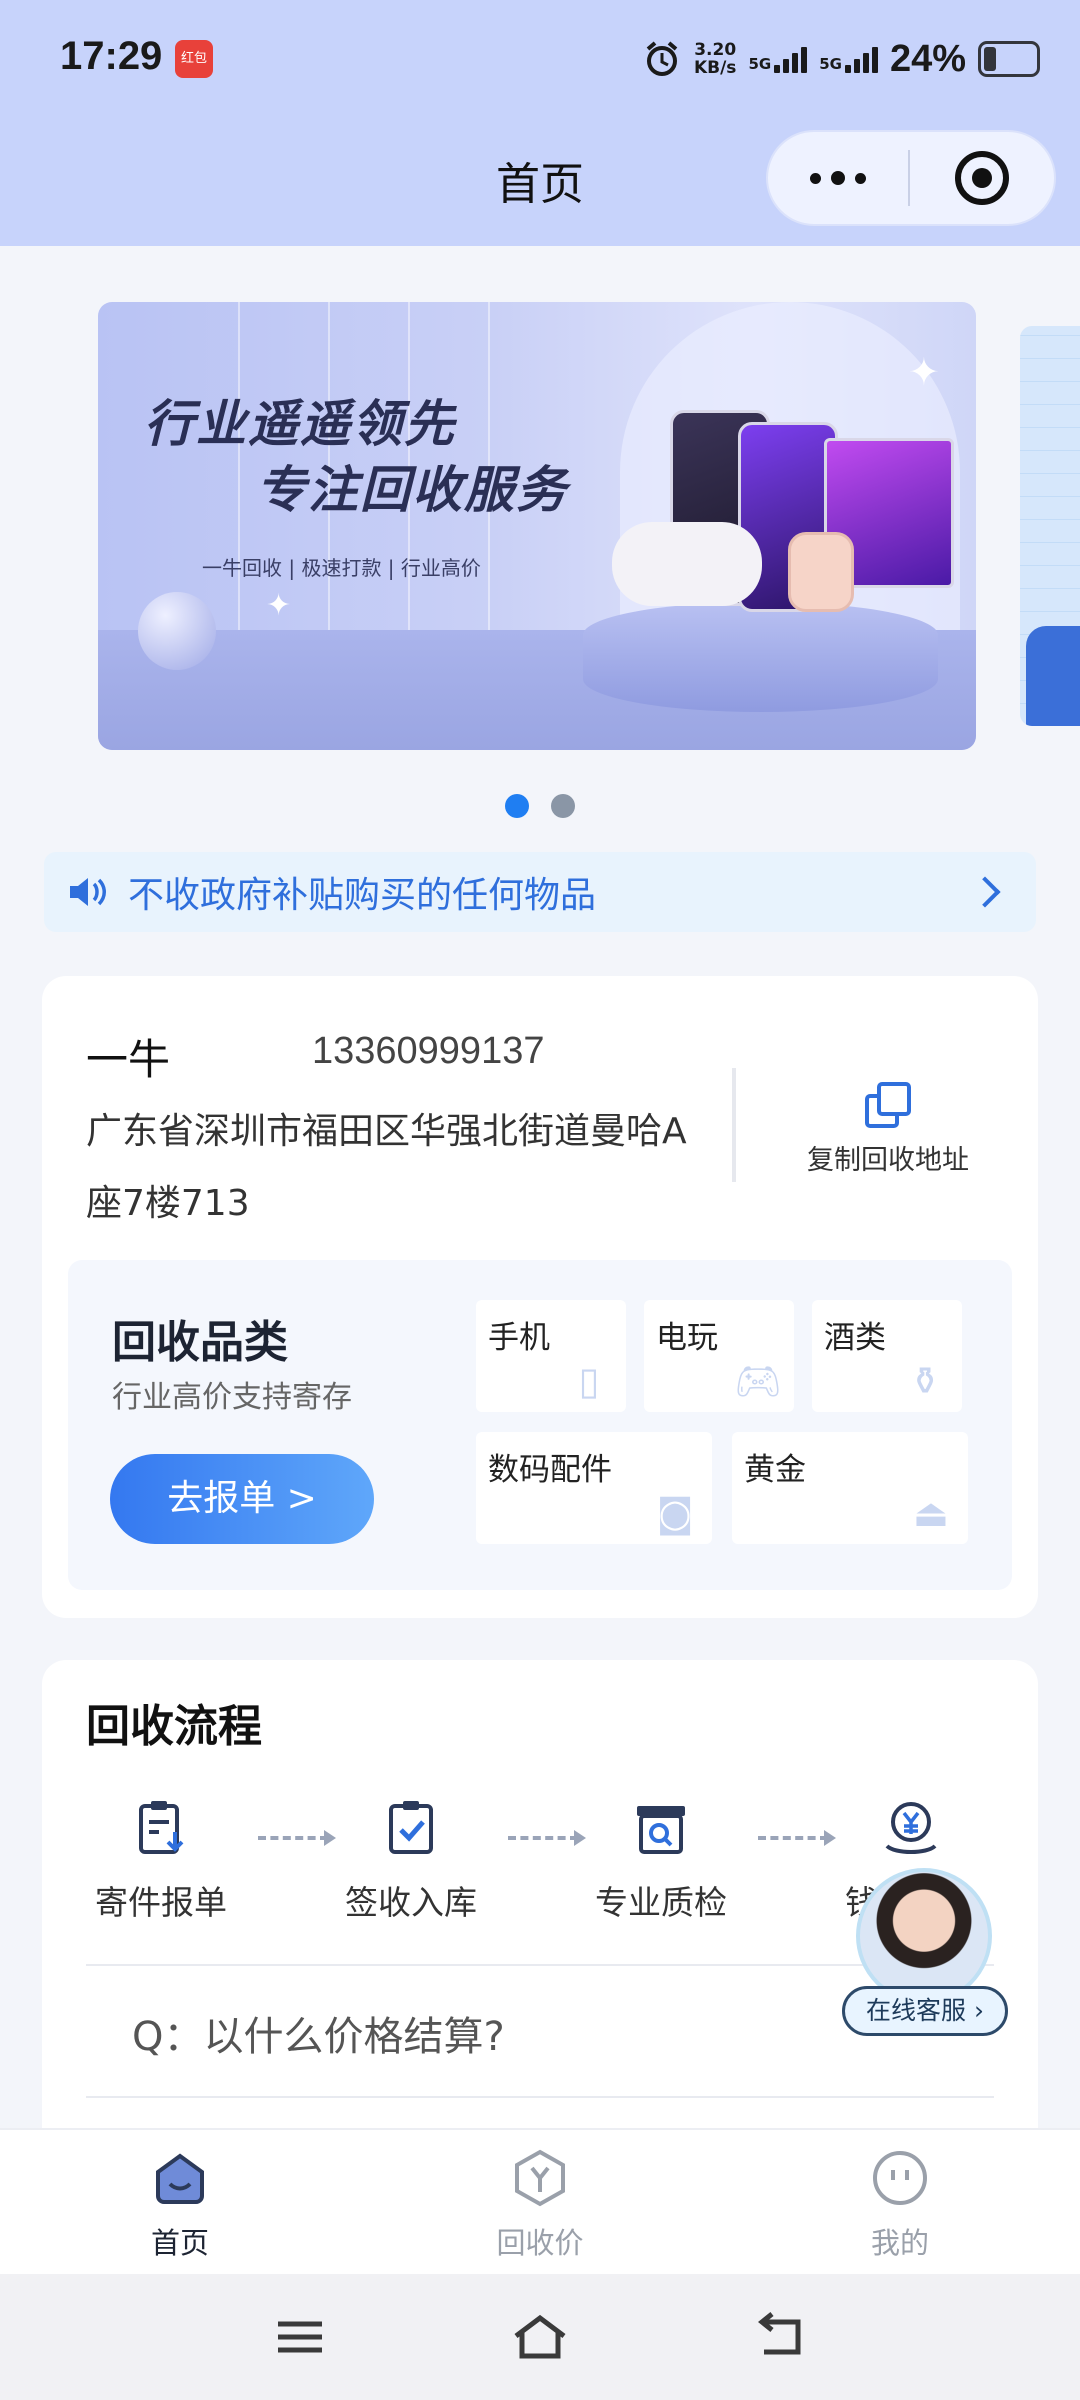  I want to click on home-icon, so click(180, 2178).